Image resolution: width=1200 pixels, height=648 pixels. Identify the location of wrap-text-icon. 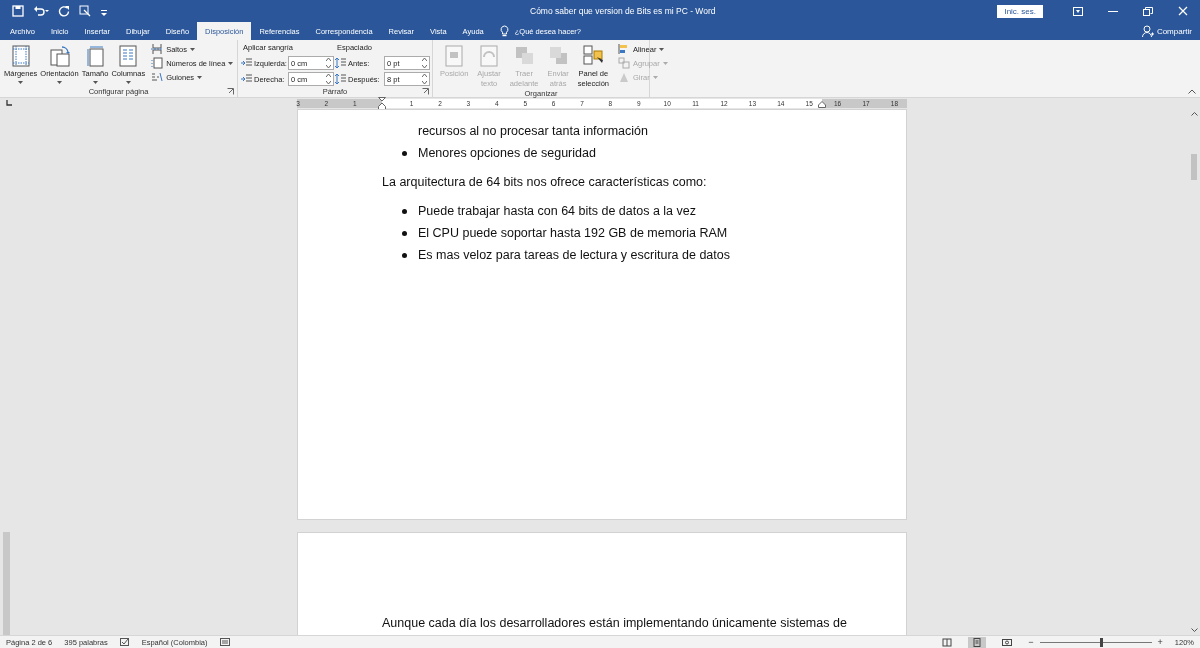
(489, 56).